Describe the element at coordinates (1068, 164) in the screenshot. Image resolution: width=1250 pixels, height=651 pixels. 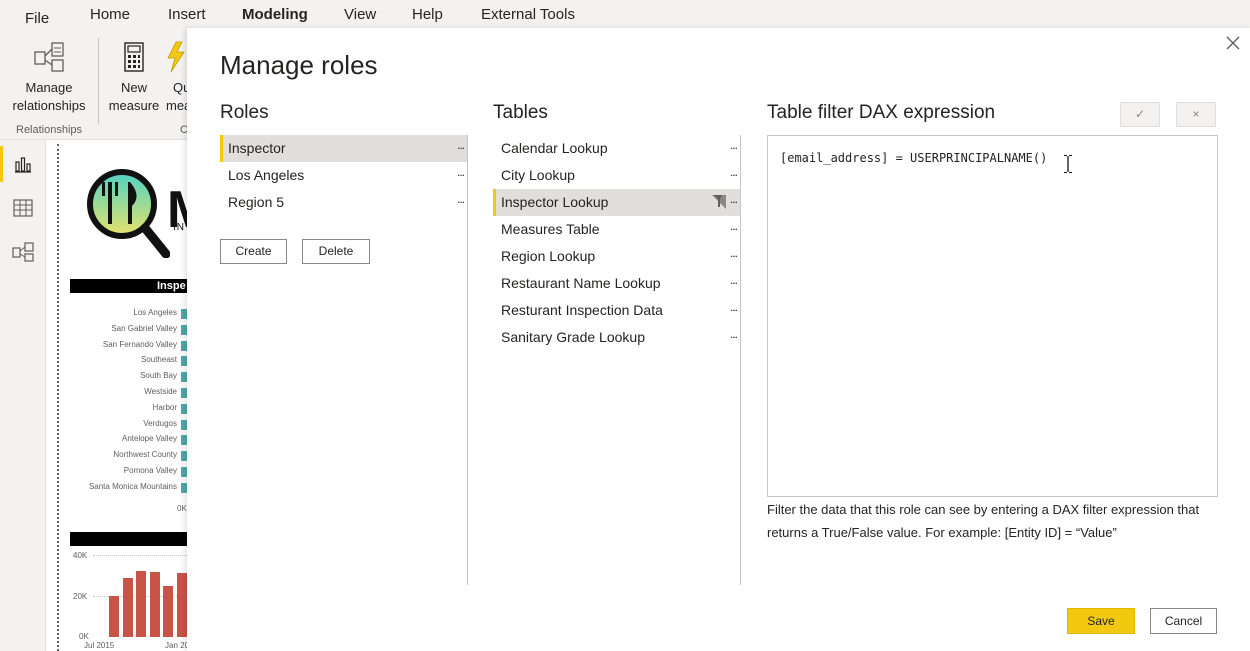
I see `text-cursor-icon` at that location.